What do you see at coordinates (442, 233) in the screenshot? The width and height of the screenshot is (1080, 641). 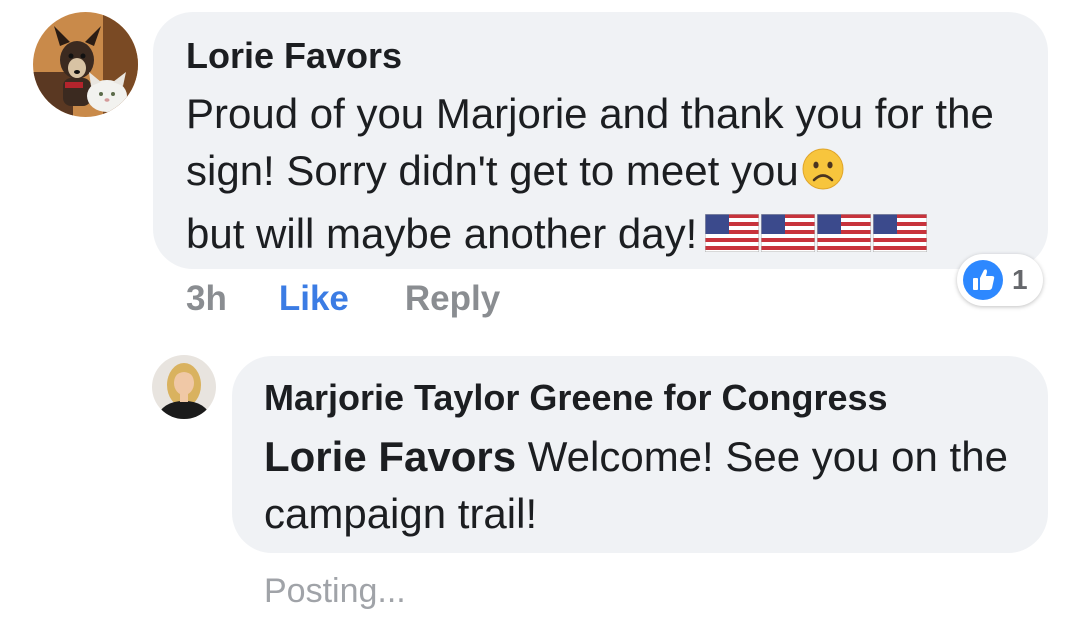 I see `comment-text-continued: but will maybe another day!` at bounding box center [442, 233].